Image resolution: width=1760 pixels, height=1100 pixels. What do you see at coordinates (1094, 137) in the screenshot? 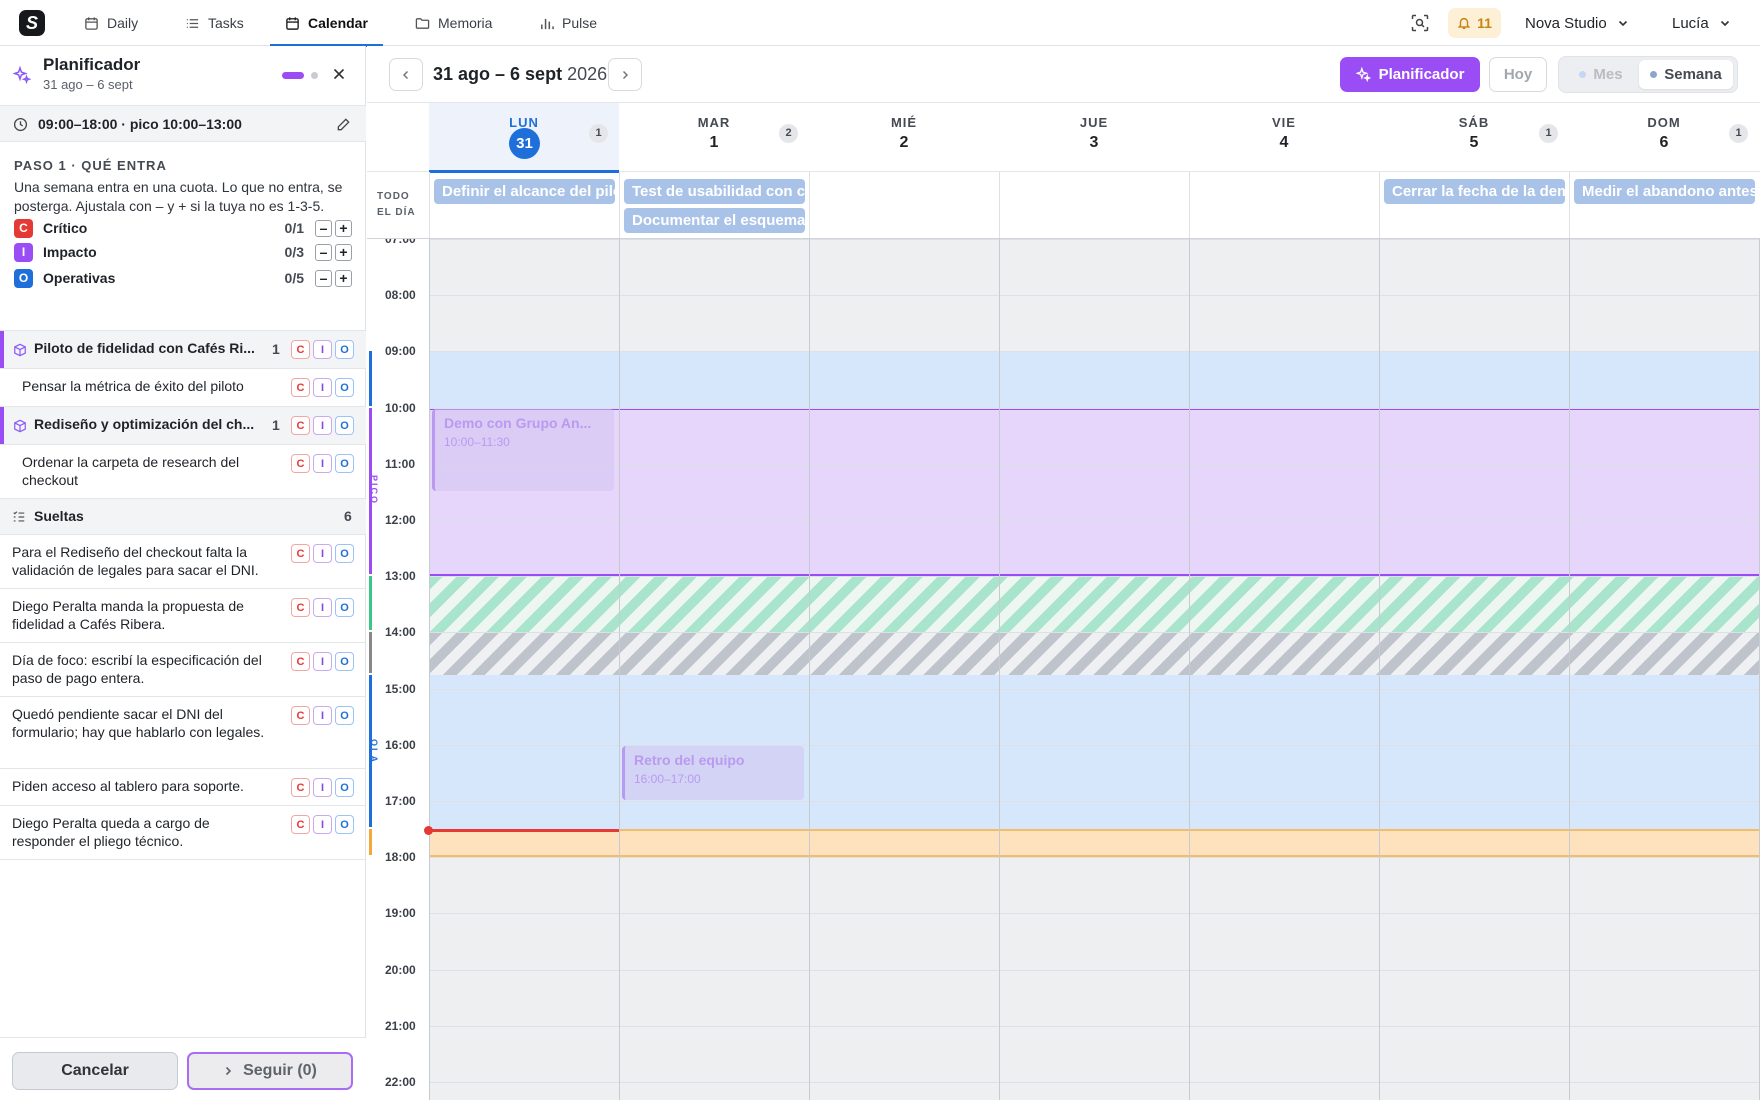
I see `day-header: JUE 3` at bounding box center [1094, 137].